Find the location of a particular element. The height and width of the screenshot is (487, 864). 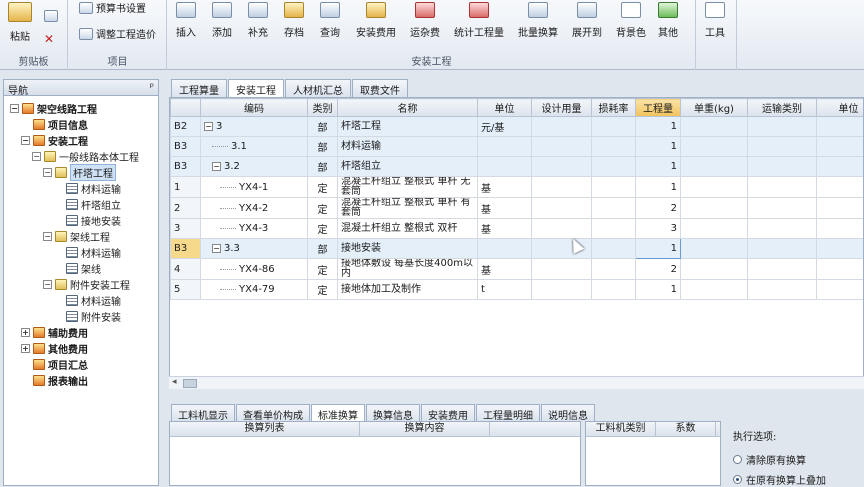

query-button: 查询 is located at coordinates (330, 20).